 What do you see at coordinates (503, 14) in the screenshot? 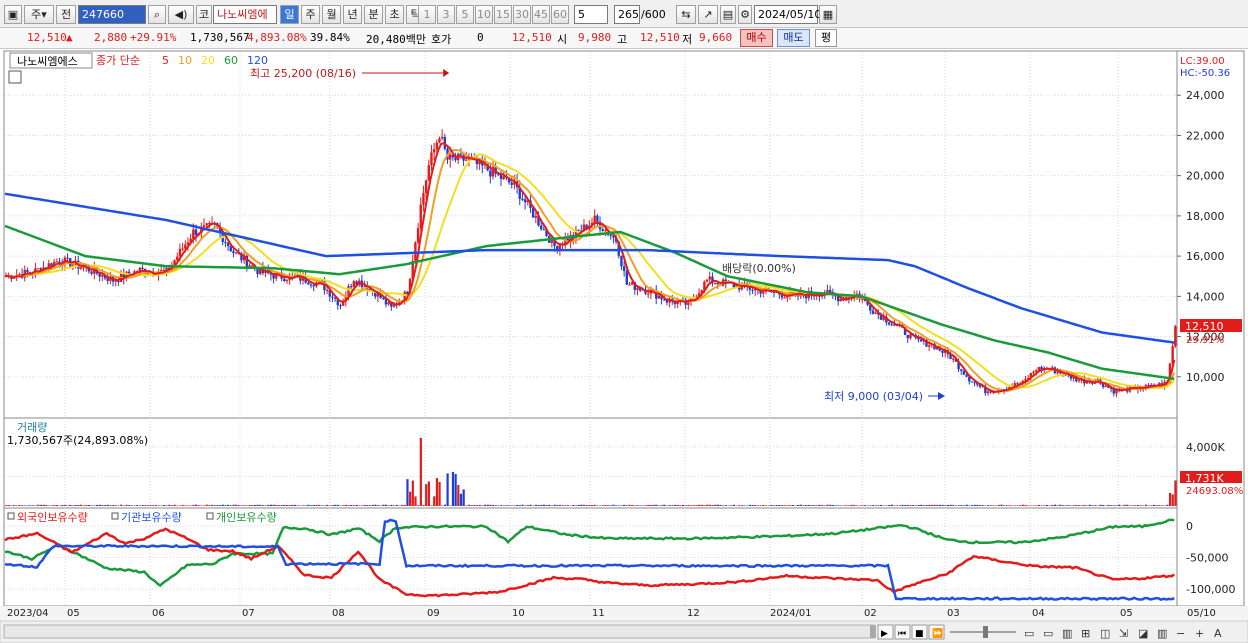
I see `interval-4: 15` at bounding box center [503, 14].